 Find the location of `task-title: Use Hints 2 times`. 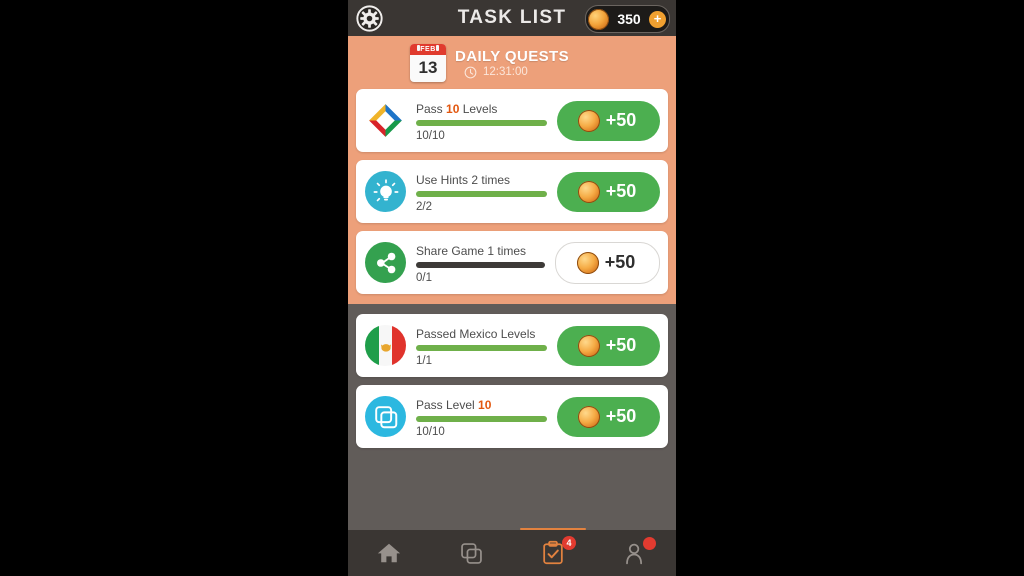

task-title: Use Hints 2 times is located at coordinates (463, 179).